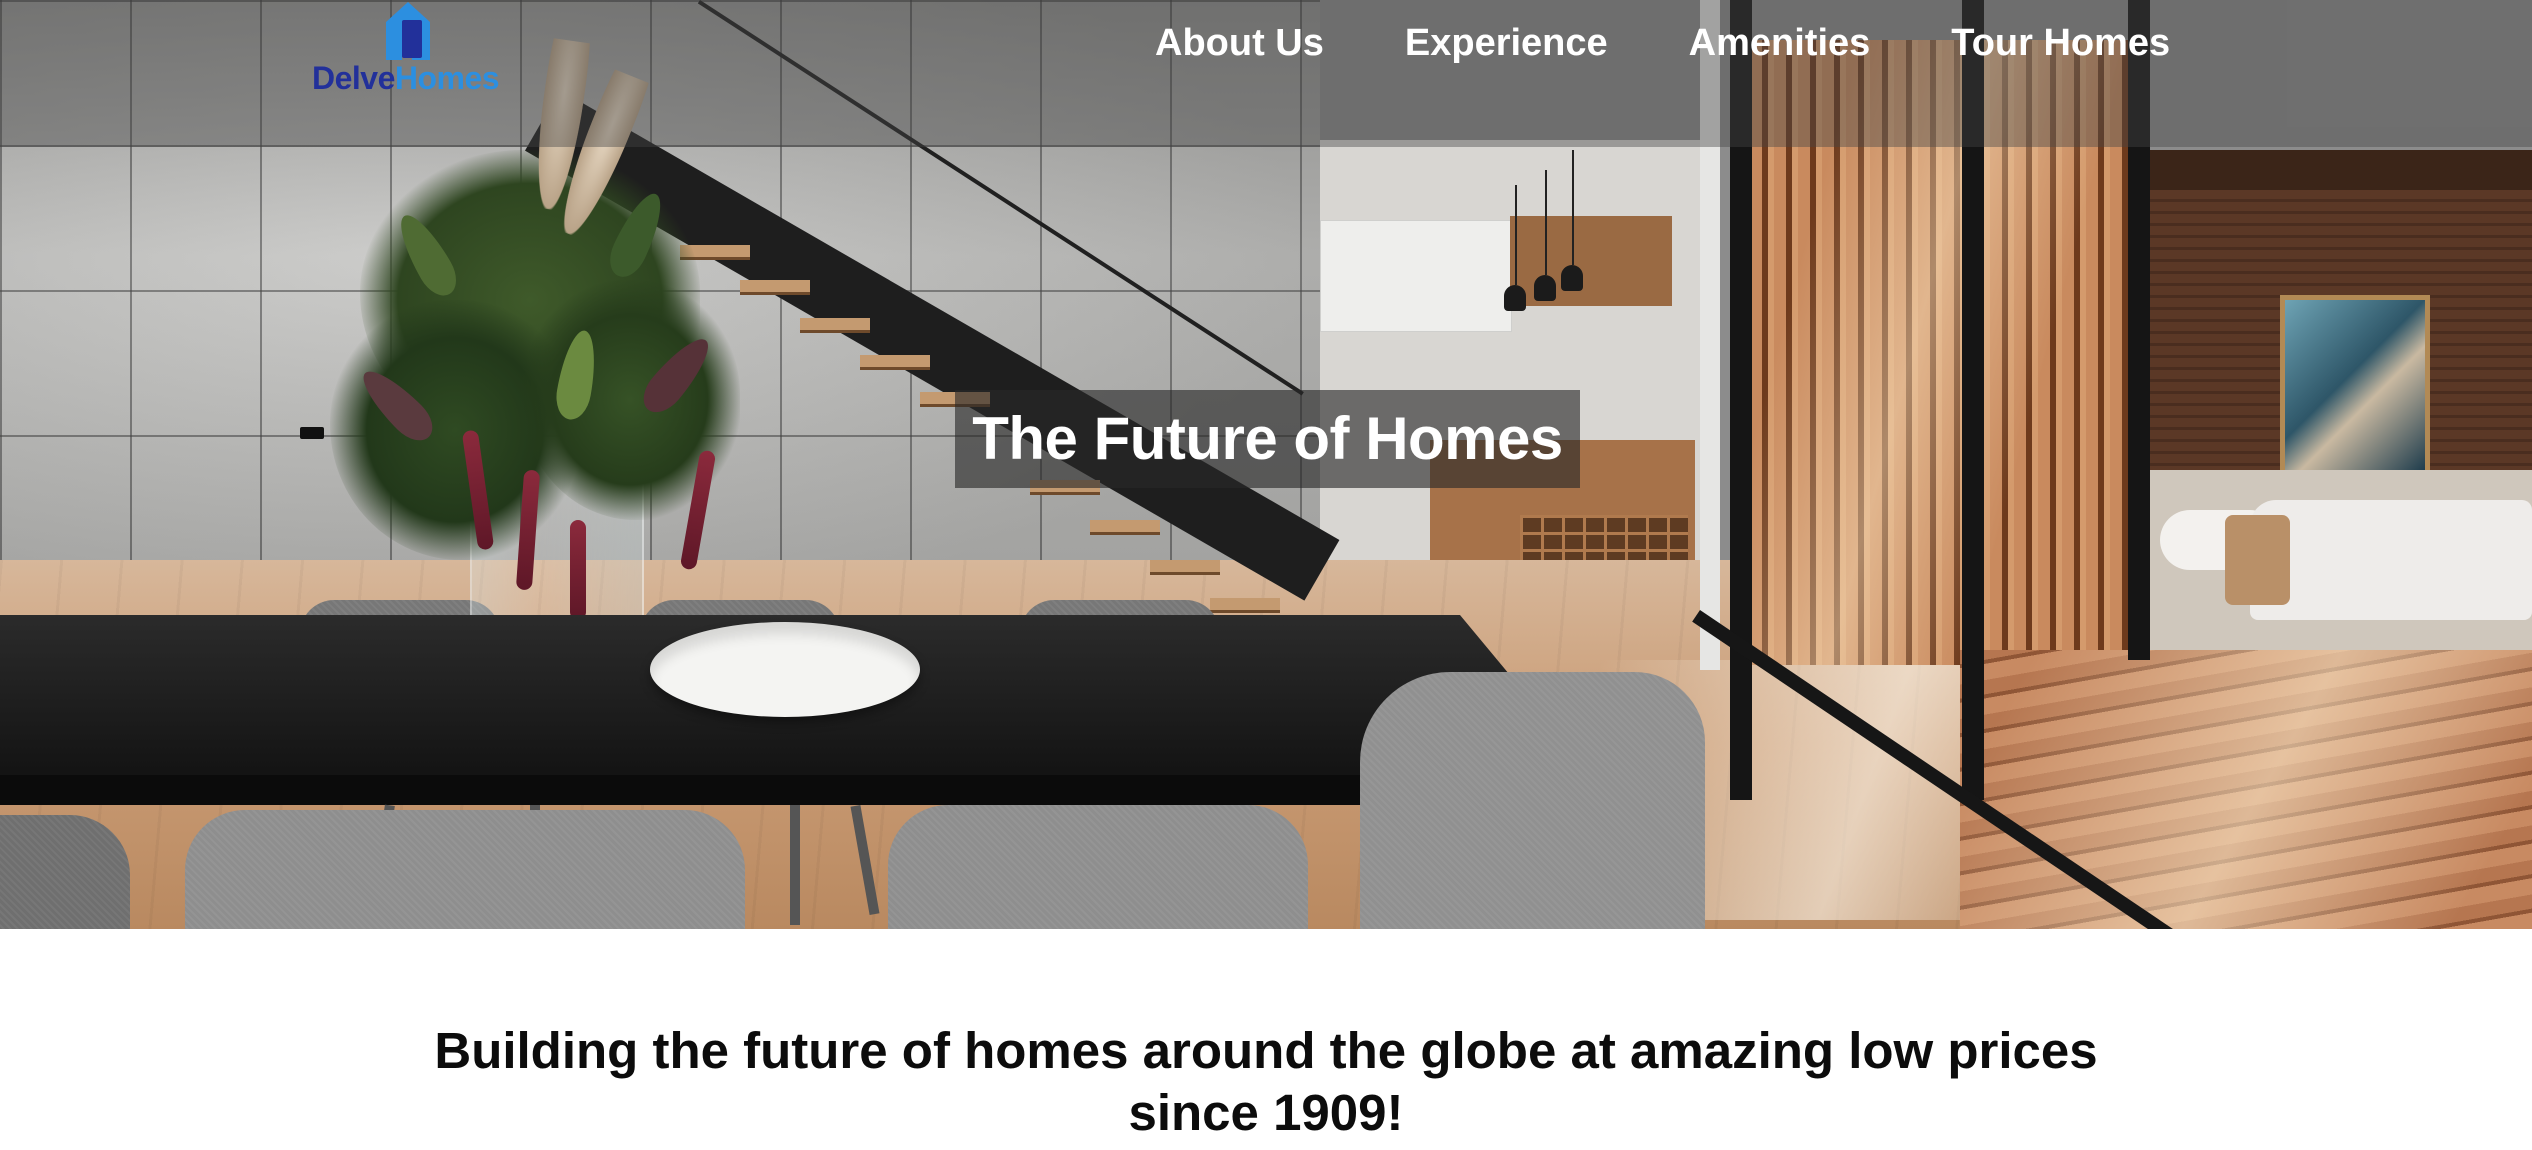 The width and height of the screenshot is (2532, 1150). I want to click on nav-link-about-us: About Us, so click(1239, 43).